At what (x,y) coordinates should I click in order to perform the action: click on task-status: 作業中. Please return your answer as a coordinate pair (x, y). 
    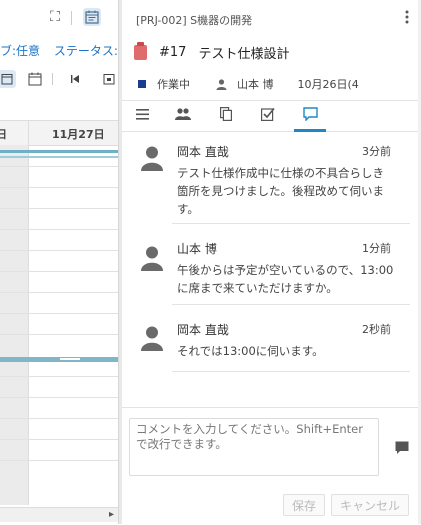
    Looking at the image, I should click on (173, 84).